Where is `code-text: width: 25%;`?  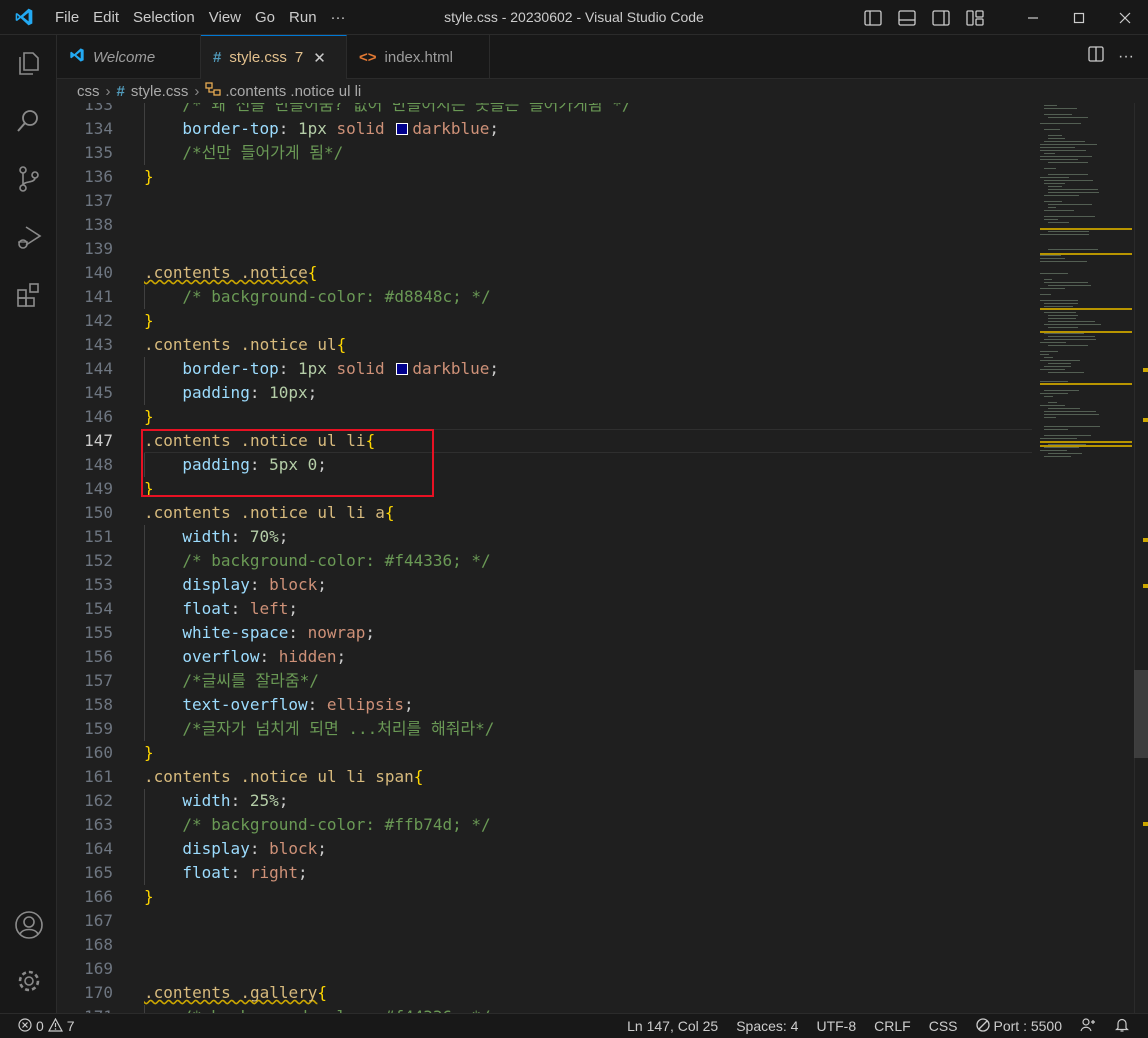 code-text: width: 25%; is located at coordinates (235, 801).